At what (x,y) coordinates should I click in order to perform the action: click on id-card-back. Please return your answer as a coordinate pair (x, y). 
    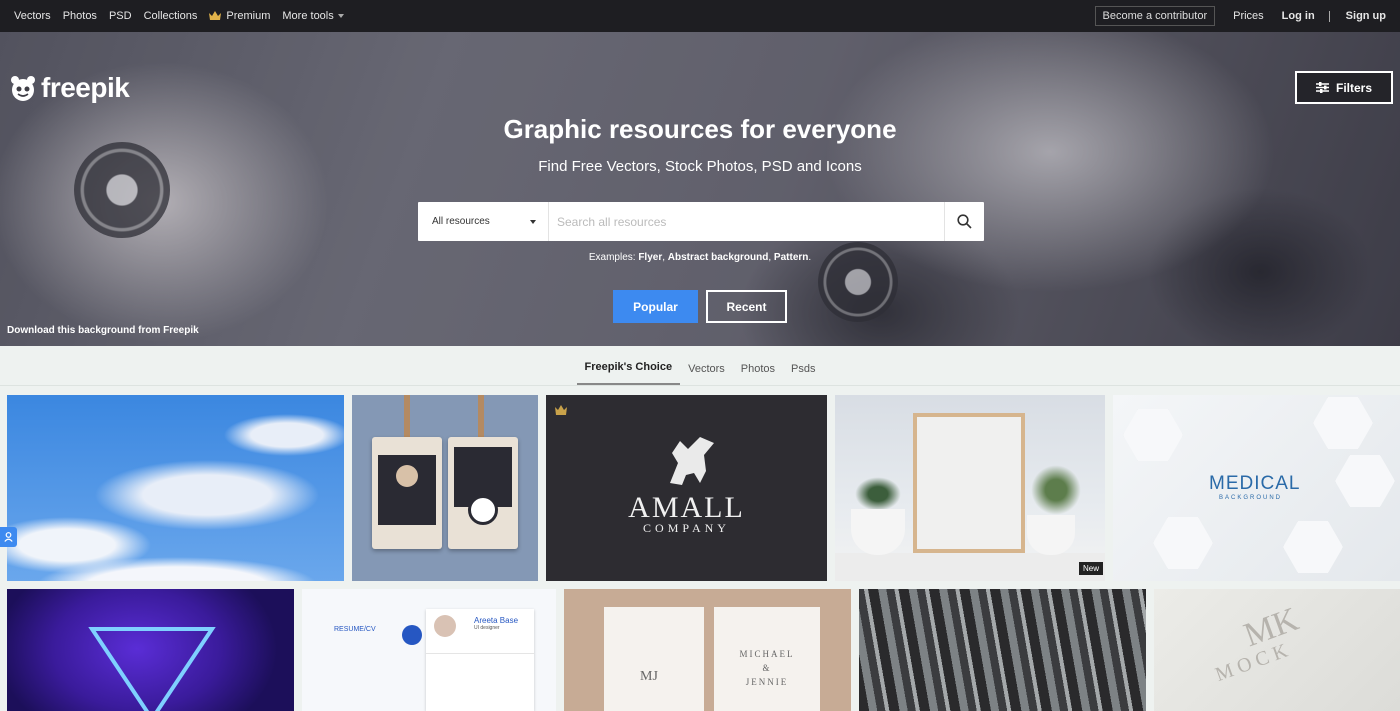
    Looking at the image, I should click on (483, 493).